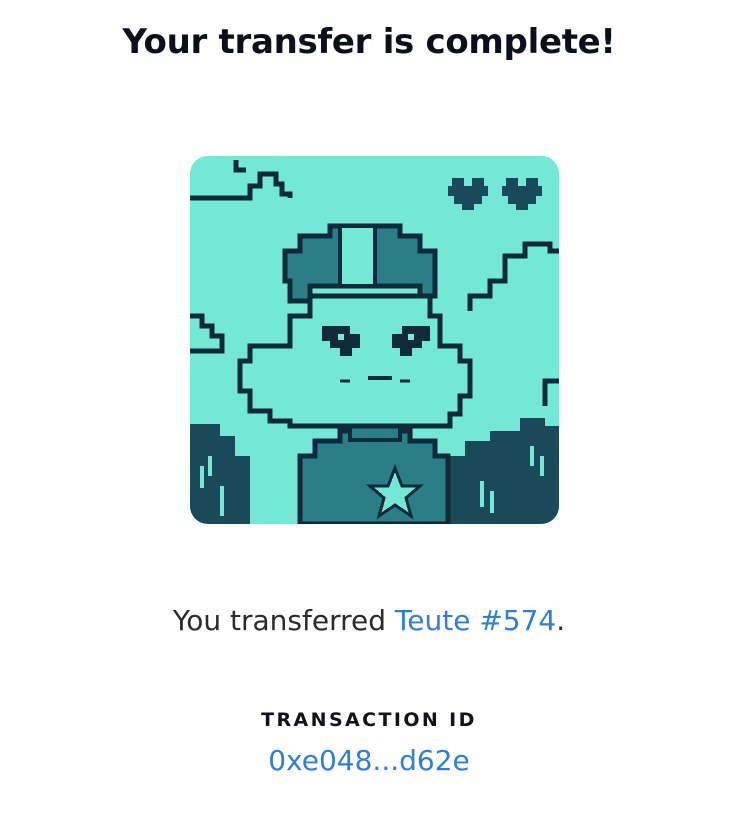 This screenshot has width=738, height=818. What do you see at coordinates (374, 473) in the screenshot?
I see `alien-body` at bounding box center [374, 473].